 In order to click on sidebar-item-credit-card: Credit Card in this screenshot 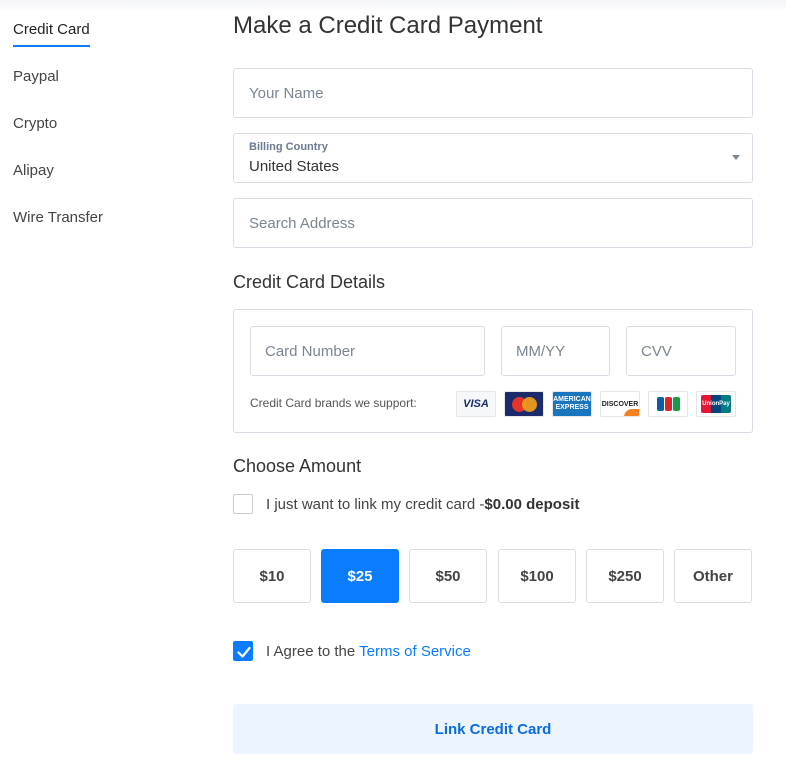, I will do `click(51, 34)`.